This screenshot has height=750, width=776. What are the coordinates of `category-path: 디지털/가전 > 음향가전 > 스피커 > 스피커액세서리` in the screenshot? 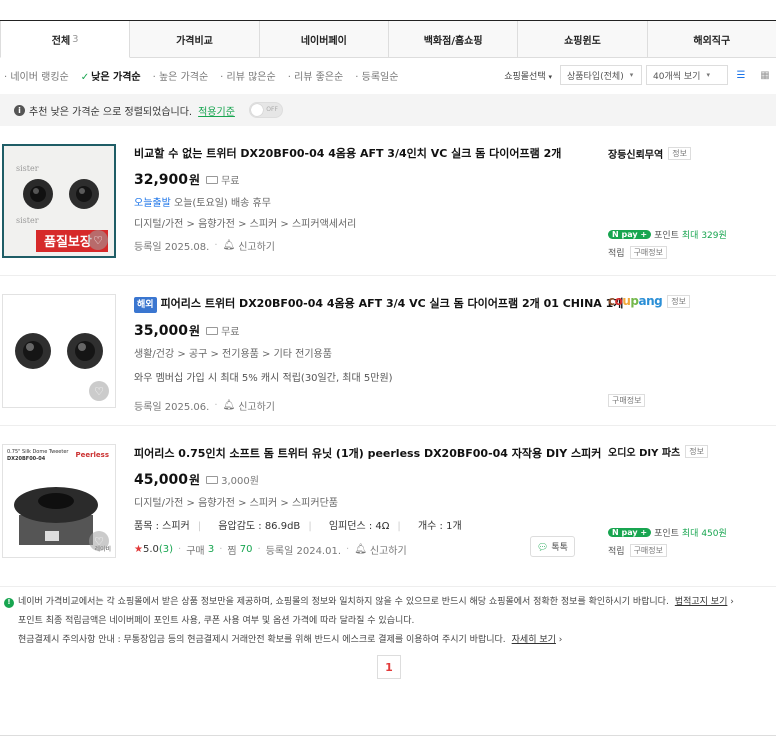 It's located at (364, 222).